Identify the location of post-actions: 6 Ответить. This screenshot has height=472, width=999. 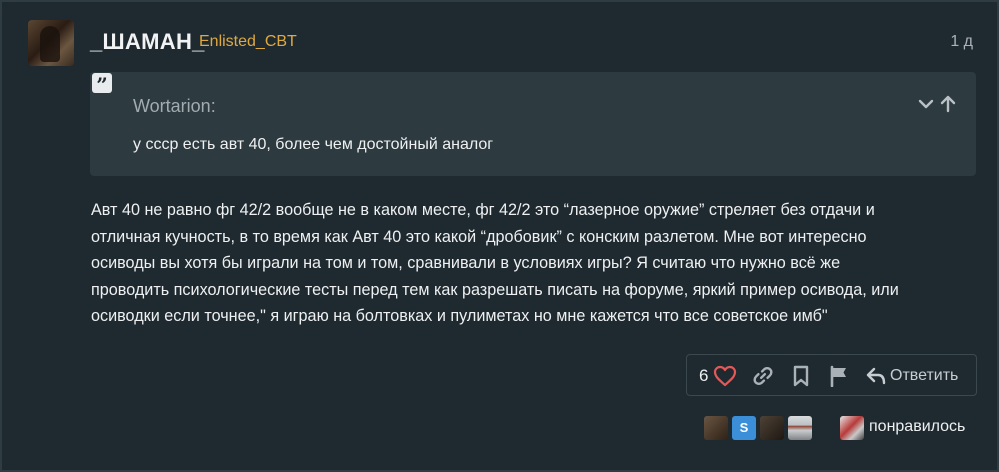
(831, 375).